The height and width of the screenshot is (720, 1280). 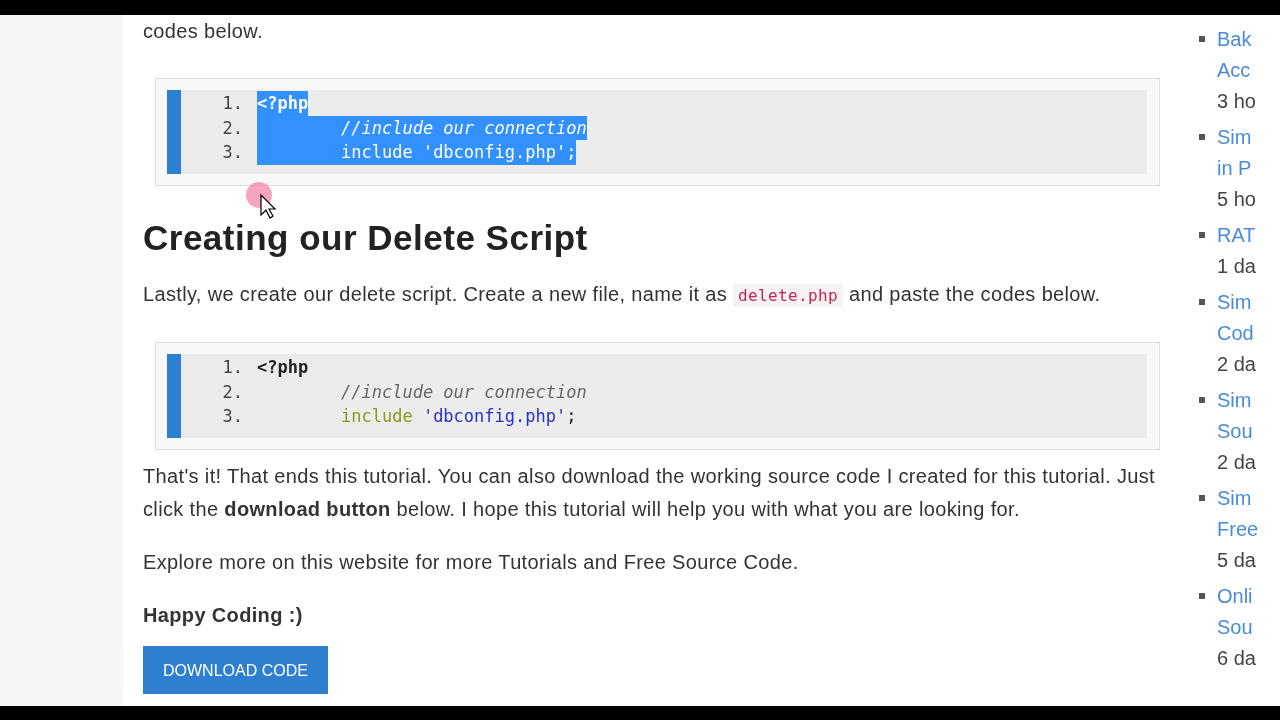 What do you see at coordinates (788, 295) in the screenshot?
I see `inline-code: delete.php` at bounding box center [788, 295].